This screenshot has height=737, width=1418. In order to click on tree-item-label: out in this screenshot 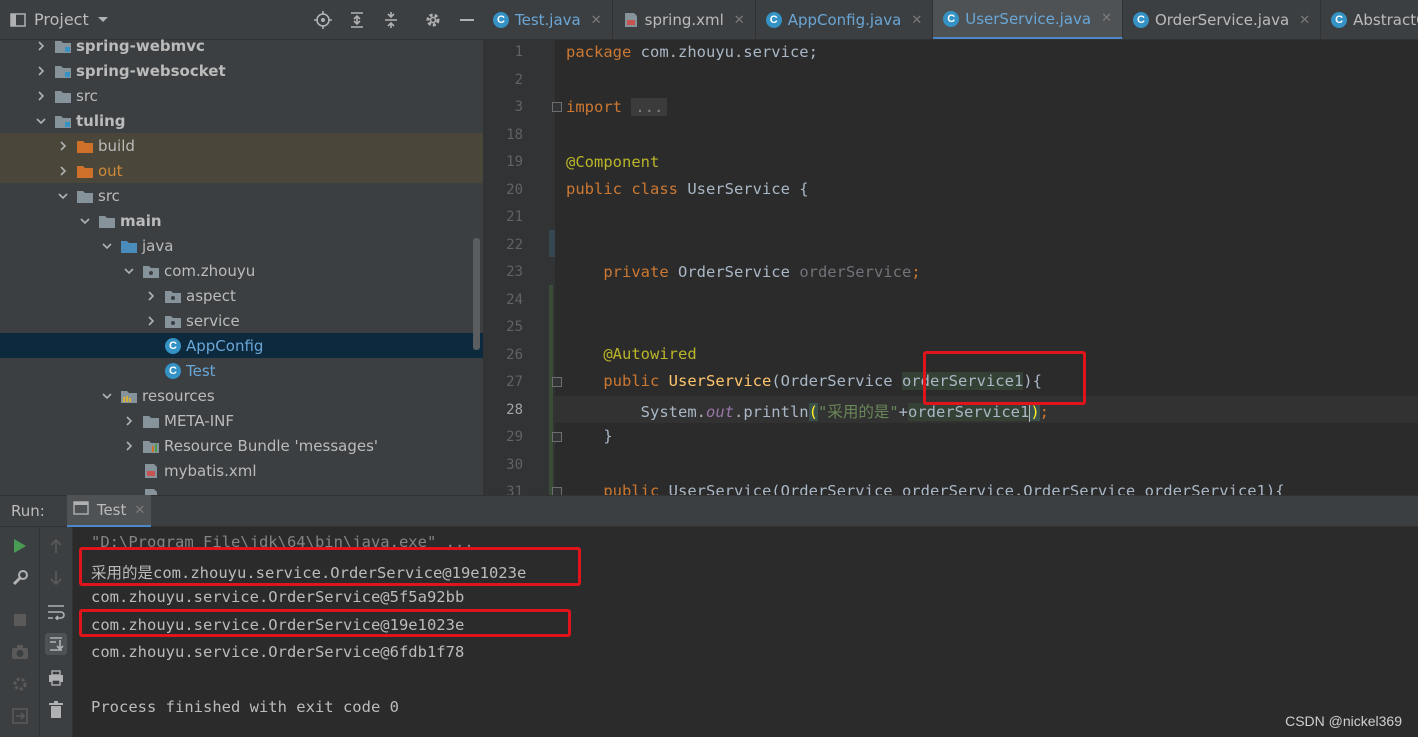, I will do `click(110, 170)`.